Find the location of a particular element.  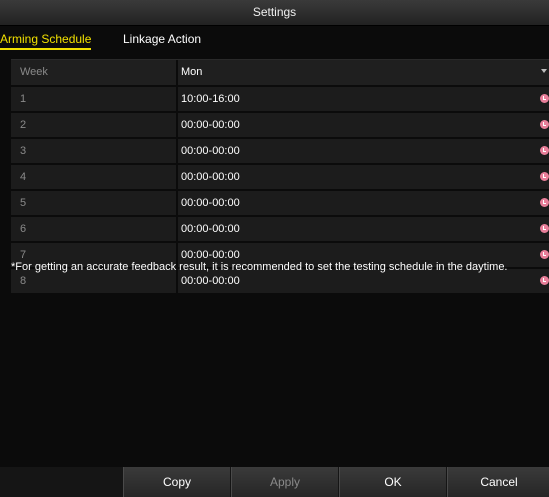

window-title: Settings is located at coordinates (274, 12).